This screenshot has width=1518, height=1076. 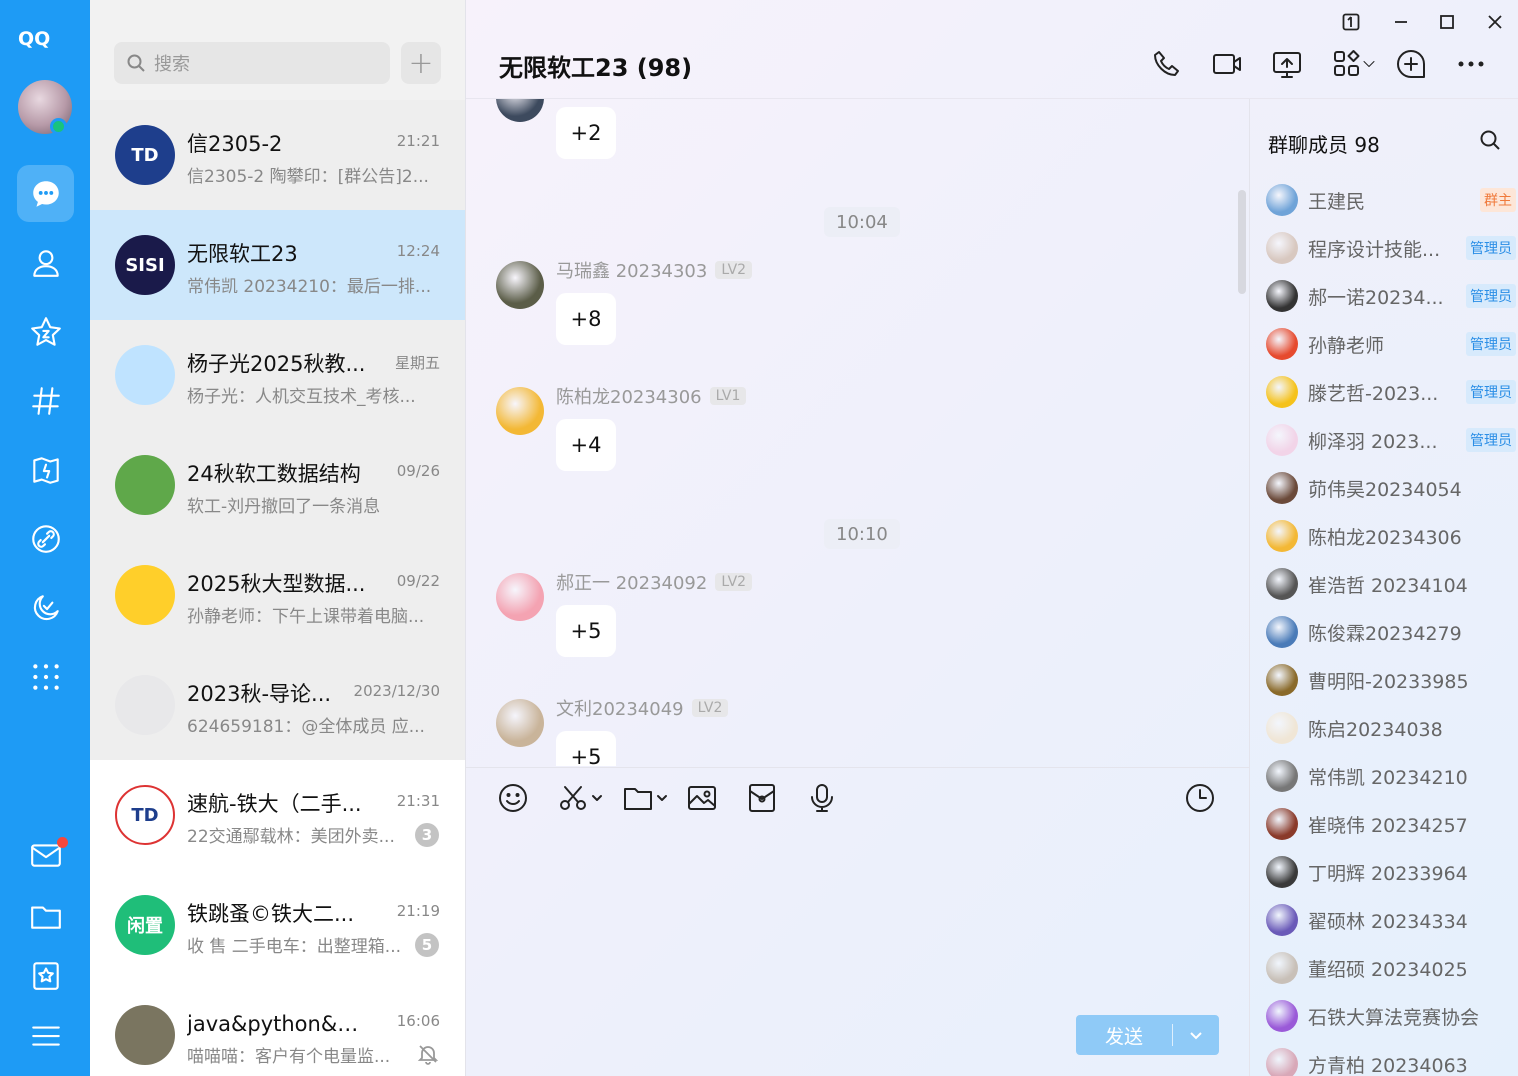 I want to click on chevron-down-icon, so click(x=1369, y=64).